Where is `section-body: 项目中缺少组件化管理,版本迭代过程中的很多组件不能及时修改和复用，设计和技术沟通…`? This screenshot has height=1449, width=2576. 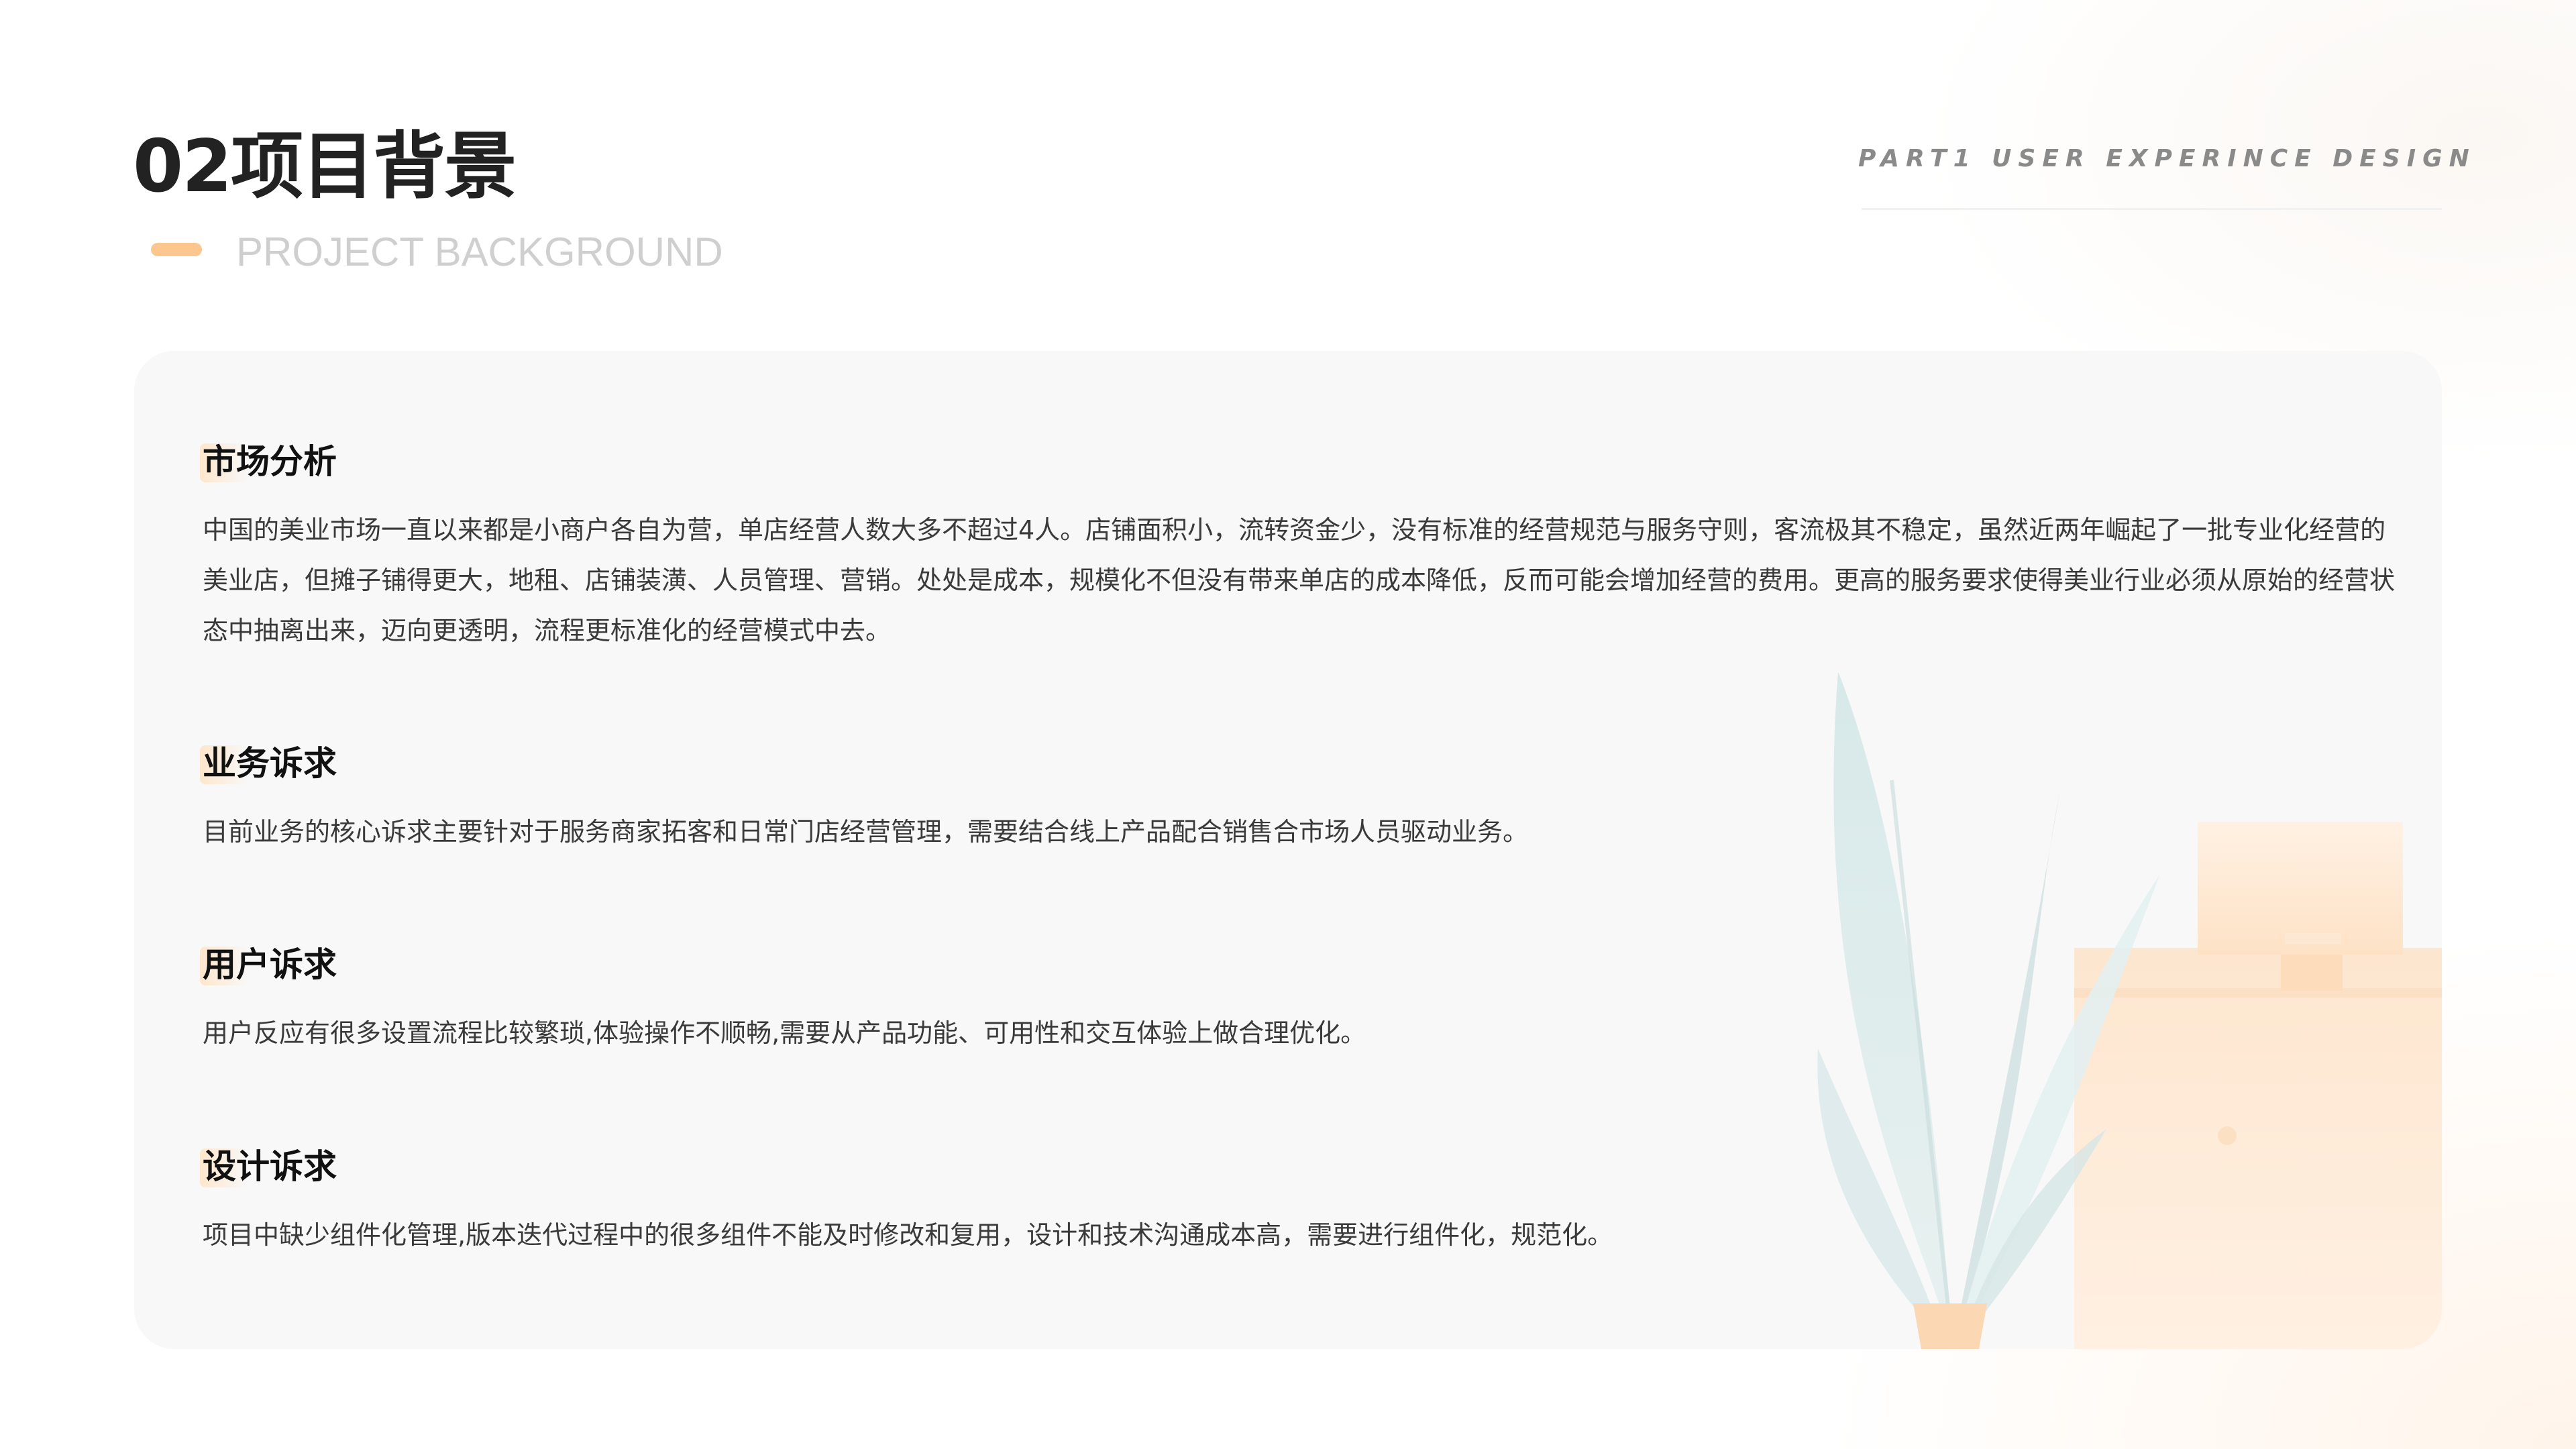 section-body: 项目中缺少组件化管理,版本迭代过程中的很多组件不能及时修改和复用，设计和技术沟通… is located at coordinates (908, 1235).